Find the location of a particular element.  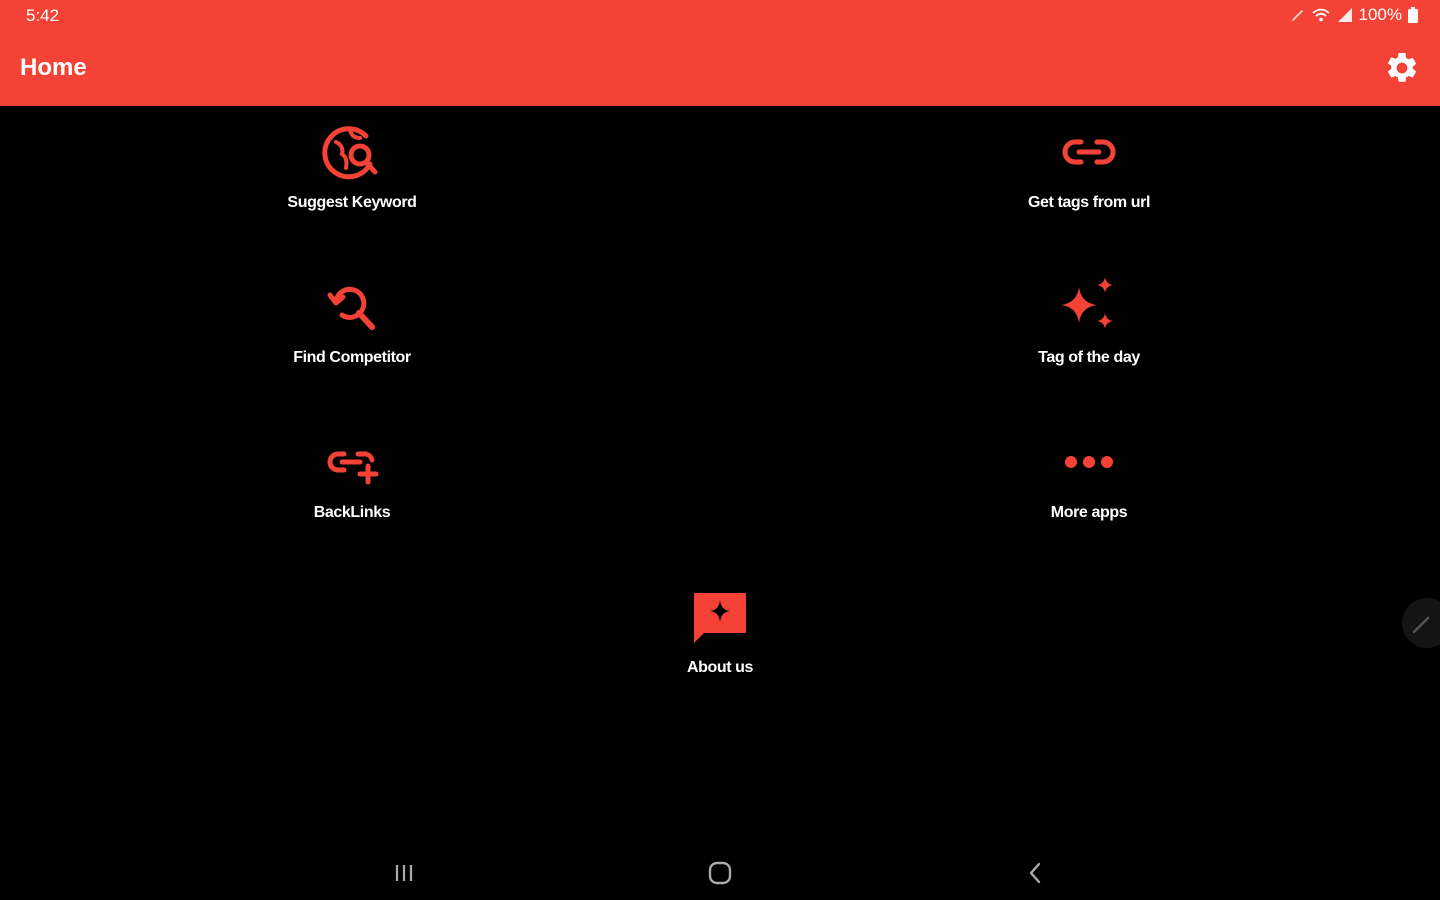

menu-item-suggest-keyword: Suggest Keyword is located at coordinates (352, 175).